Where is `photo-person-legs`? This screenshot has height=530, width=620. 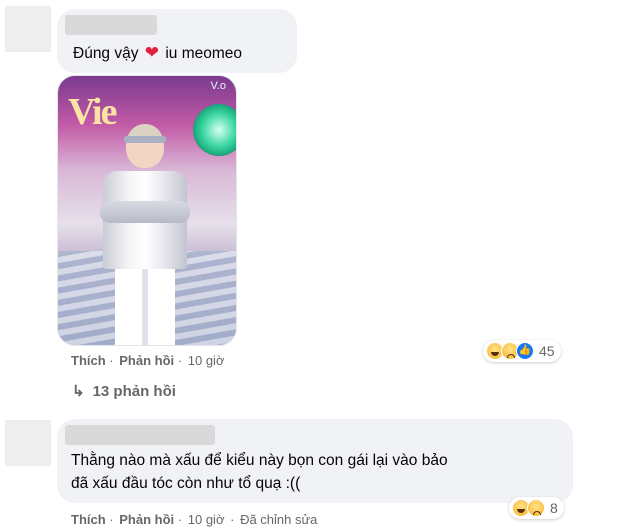
photo-person-legs is located at coordinates (145, 305).